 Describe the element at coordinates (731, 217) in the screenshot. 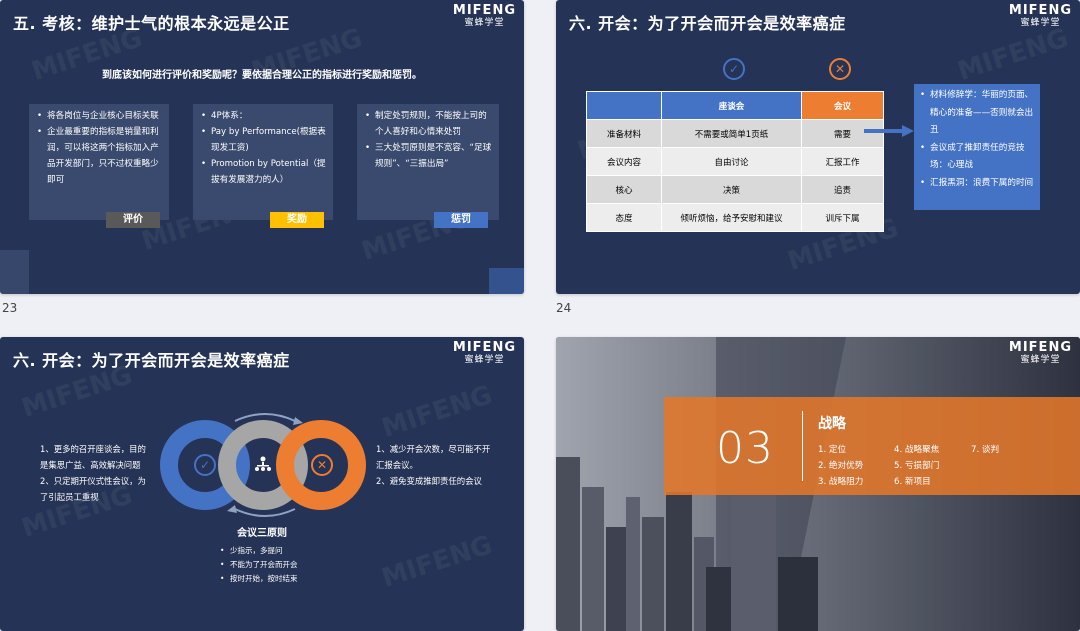

I see `table-cell: 倾听烦恼，给予安慰和建议` at that location.